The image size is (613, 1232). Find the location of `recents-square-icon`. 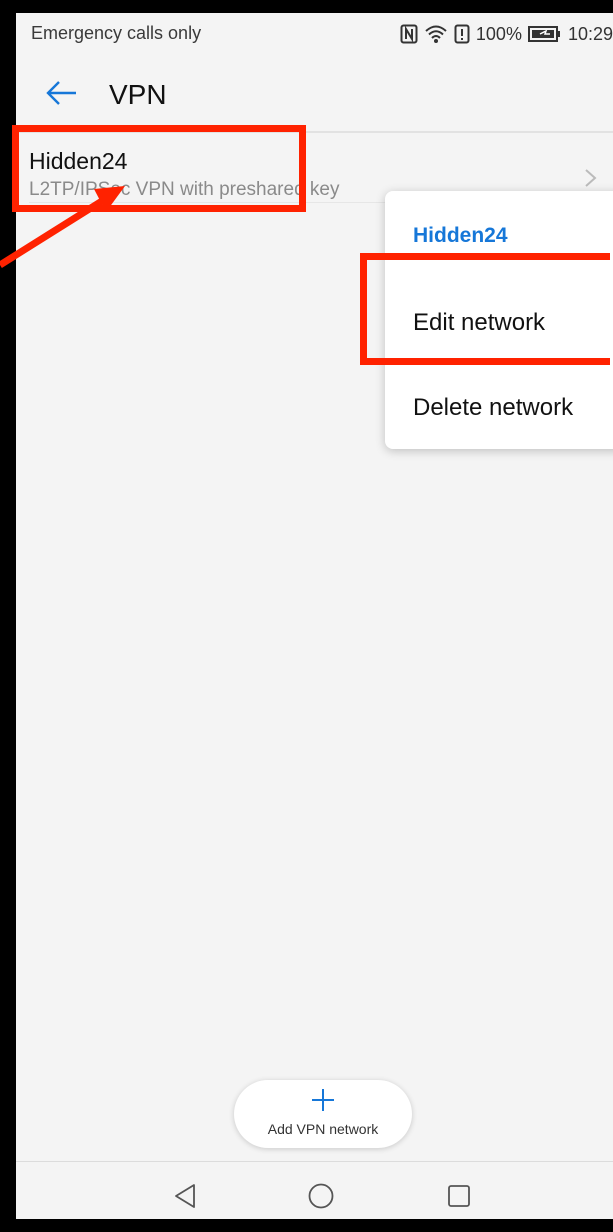

recents-square-icon is located at coordinates (459, 1196).